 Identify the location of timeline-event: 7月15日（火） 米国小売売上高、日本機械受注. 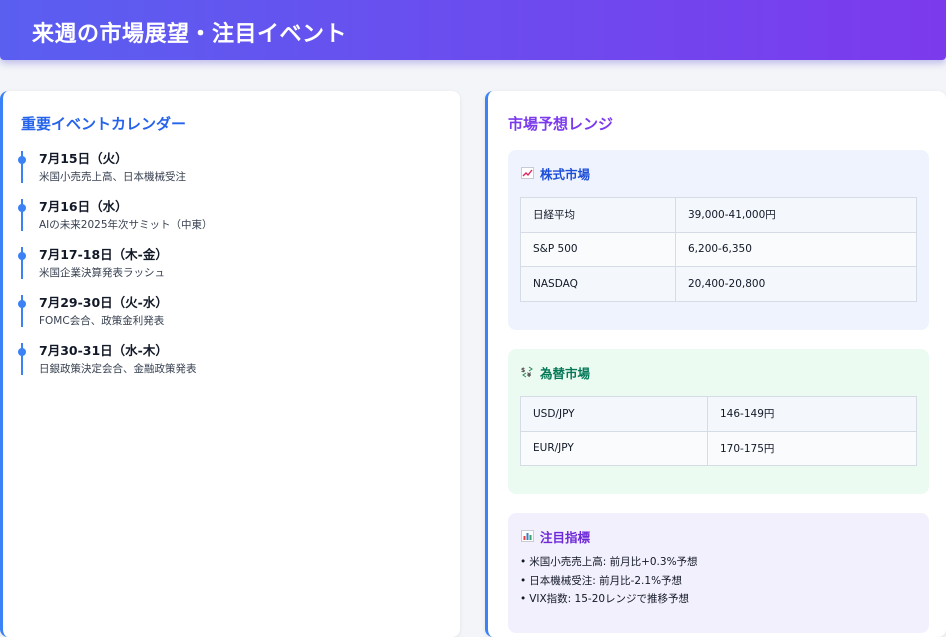
(228, 175).